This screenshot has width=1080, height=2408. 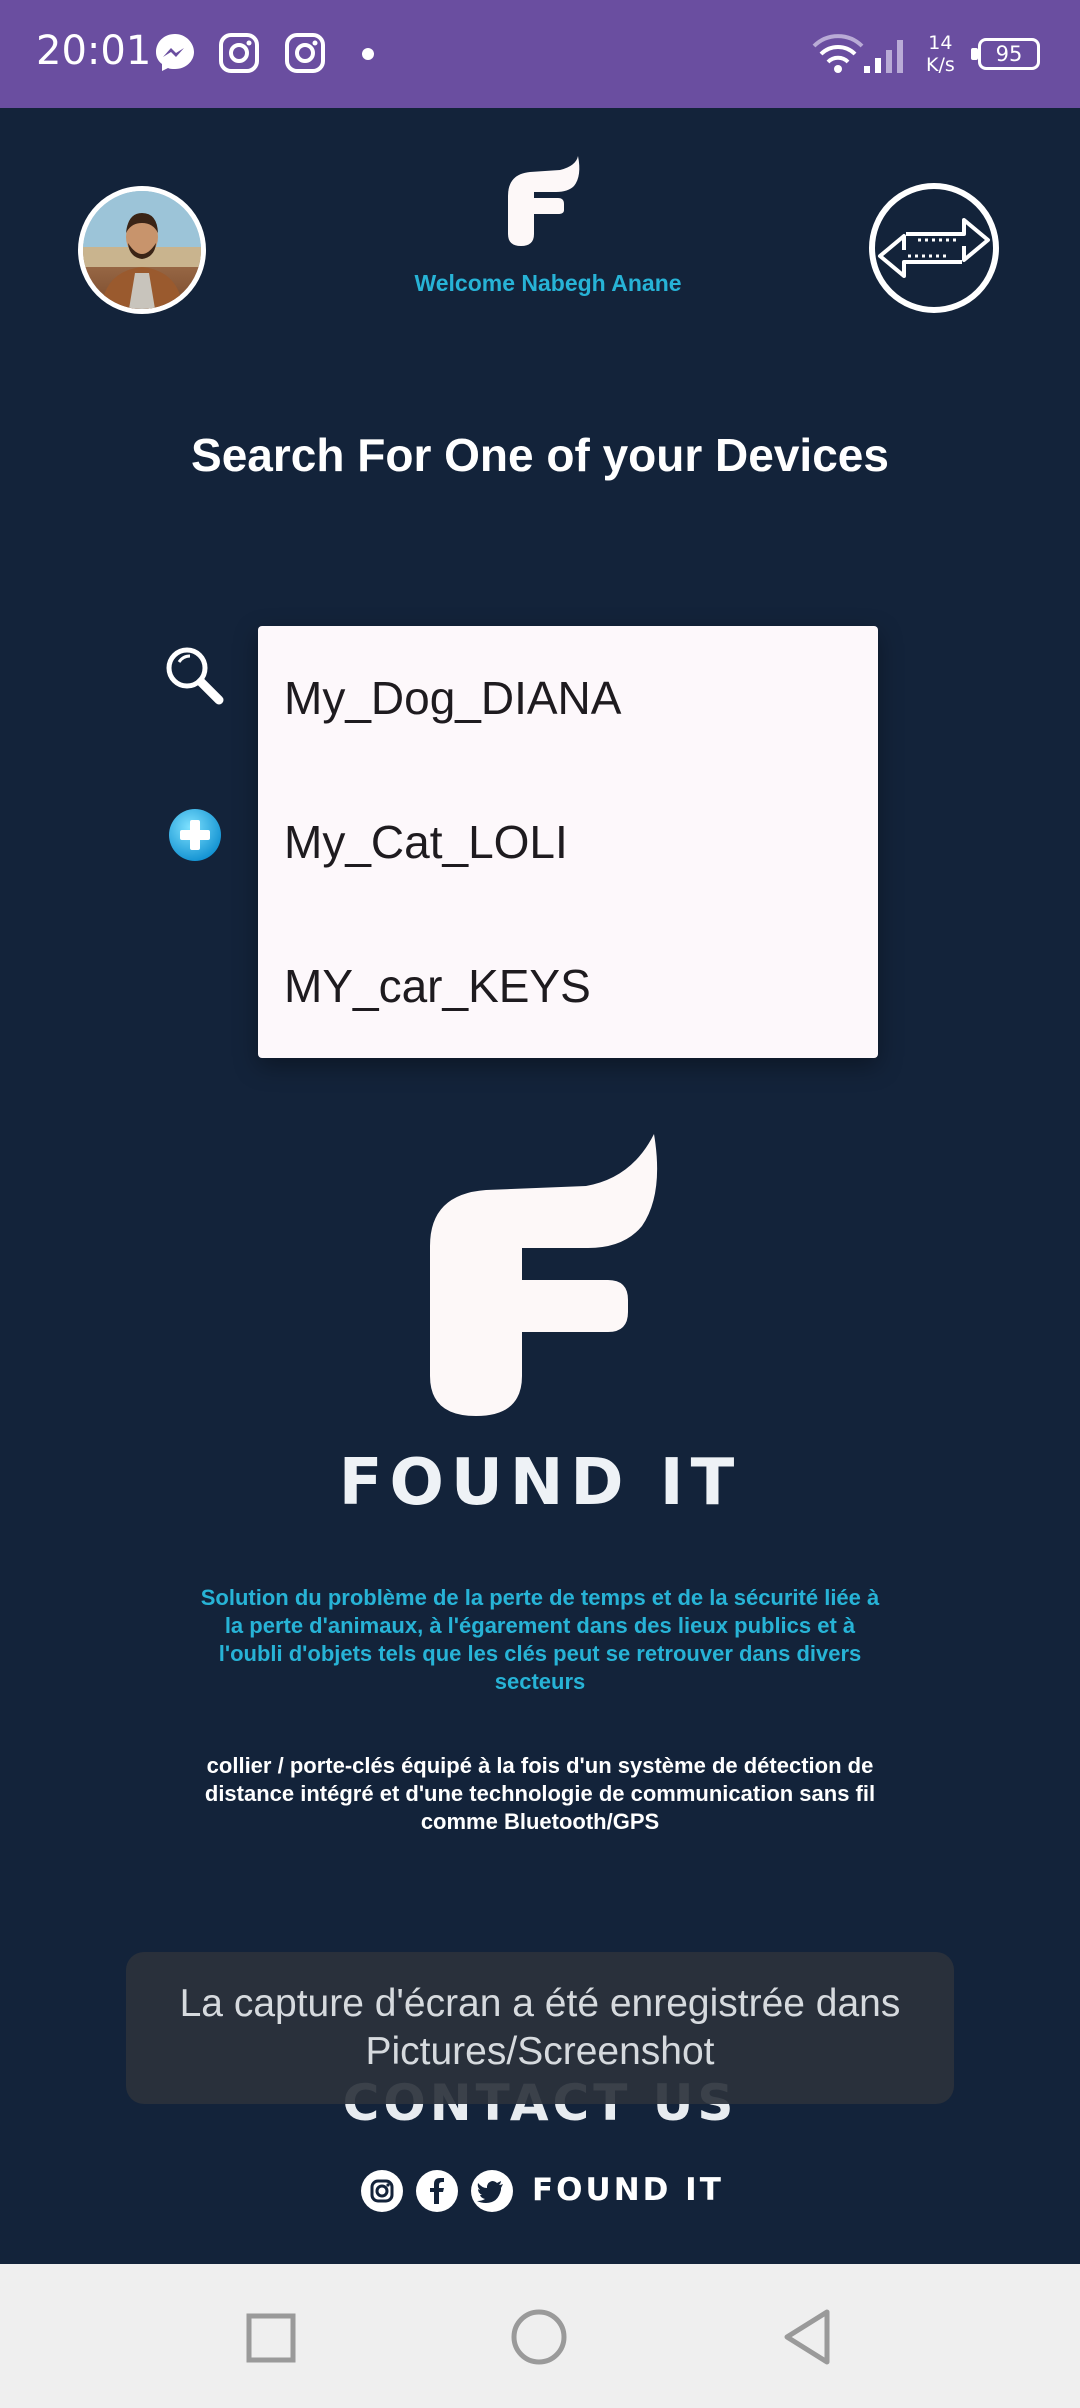 What do you see at coordinates (540, 1483) in the screenshot?
I see `brand-name: FOUND IT` at bounding box center [540, 1483].